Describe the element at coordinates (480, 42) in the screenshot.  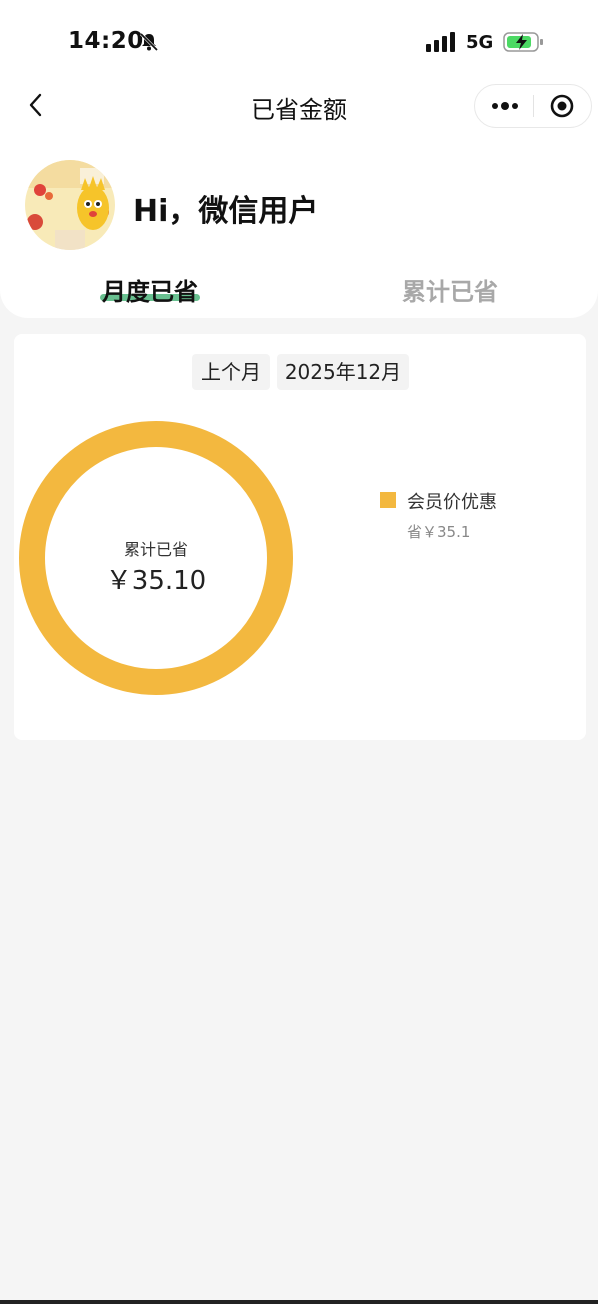
I see `network-type: 5G` at that location.